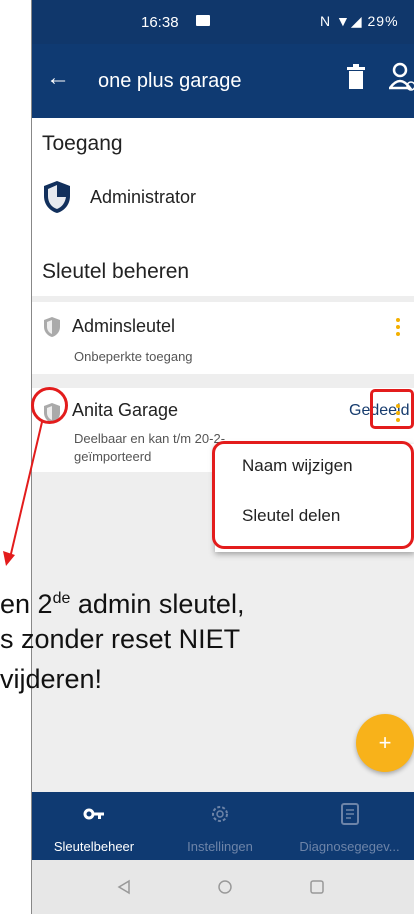  What do you see at coordinates (359, 21) in the screenshot?
I see `status-indicators: N ▼◢ 29%` at bounding box center [359, 21].